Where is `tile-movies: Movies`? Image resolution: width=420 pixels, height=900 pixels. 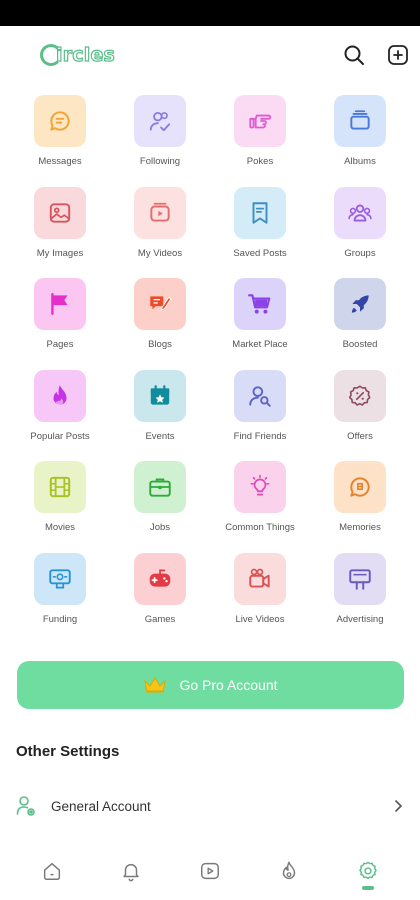
tile-movies: Movies is located at coordinates (60, 504).